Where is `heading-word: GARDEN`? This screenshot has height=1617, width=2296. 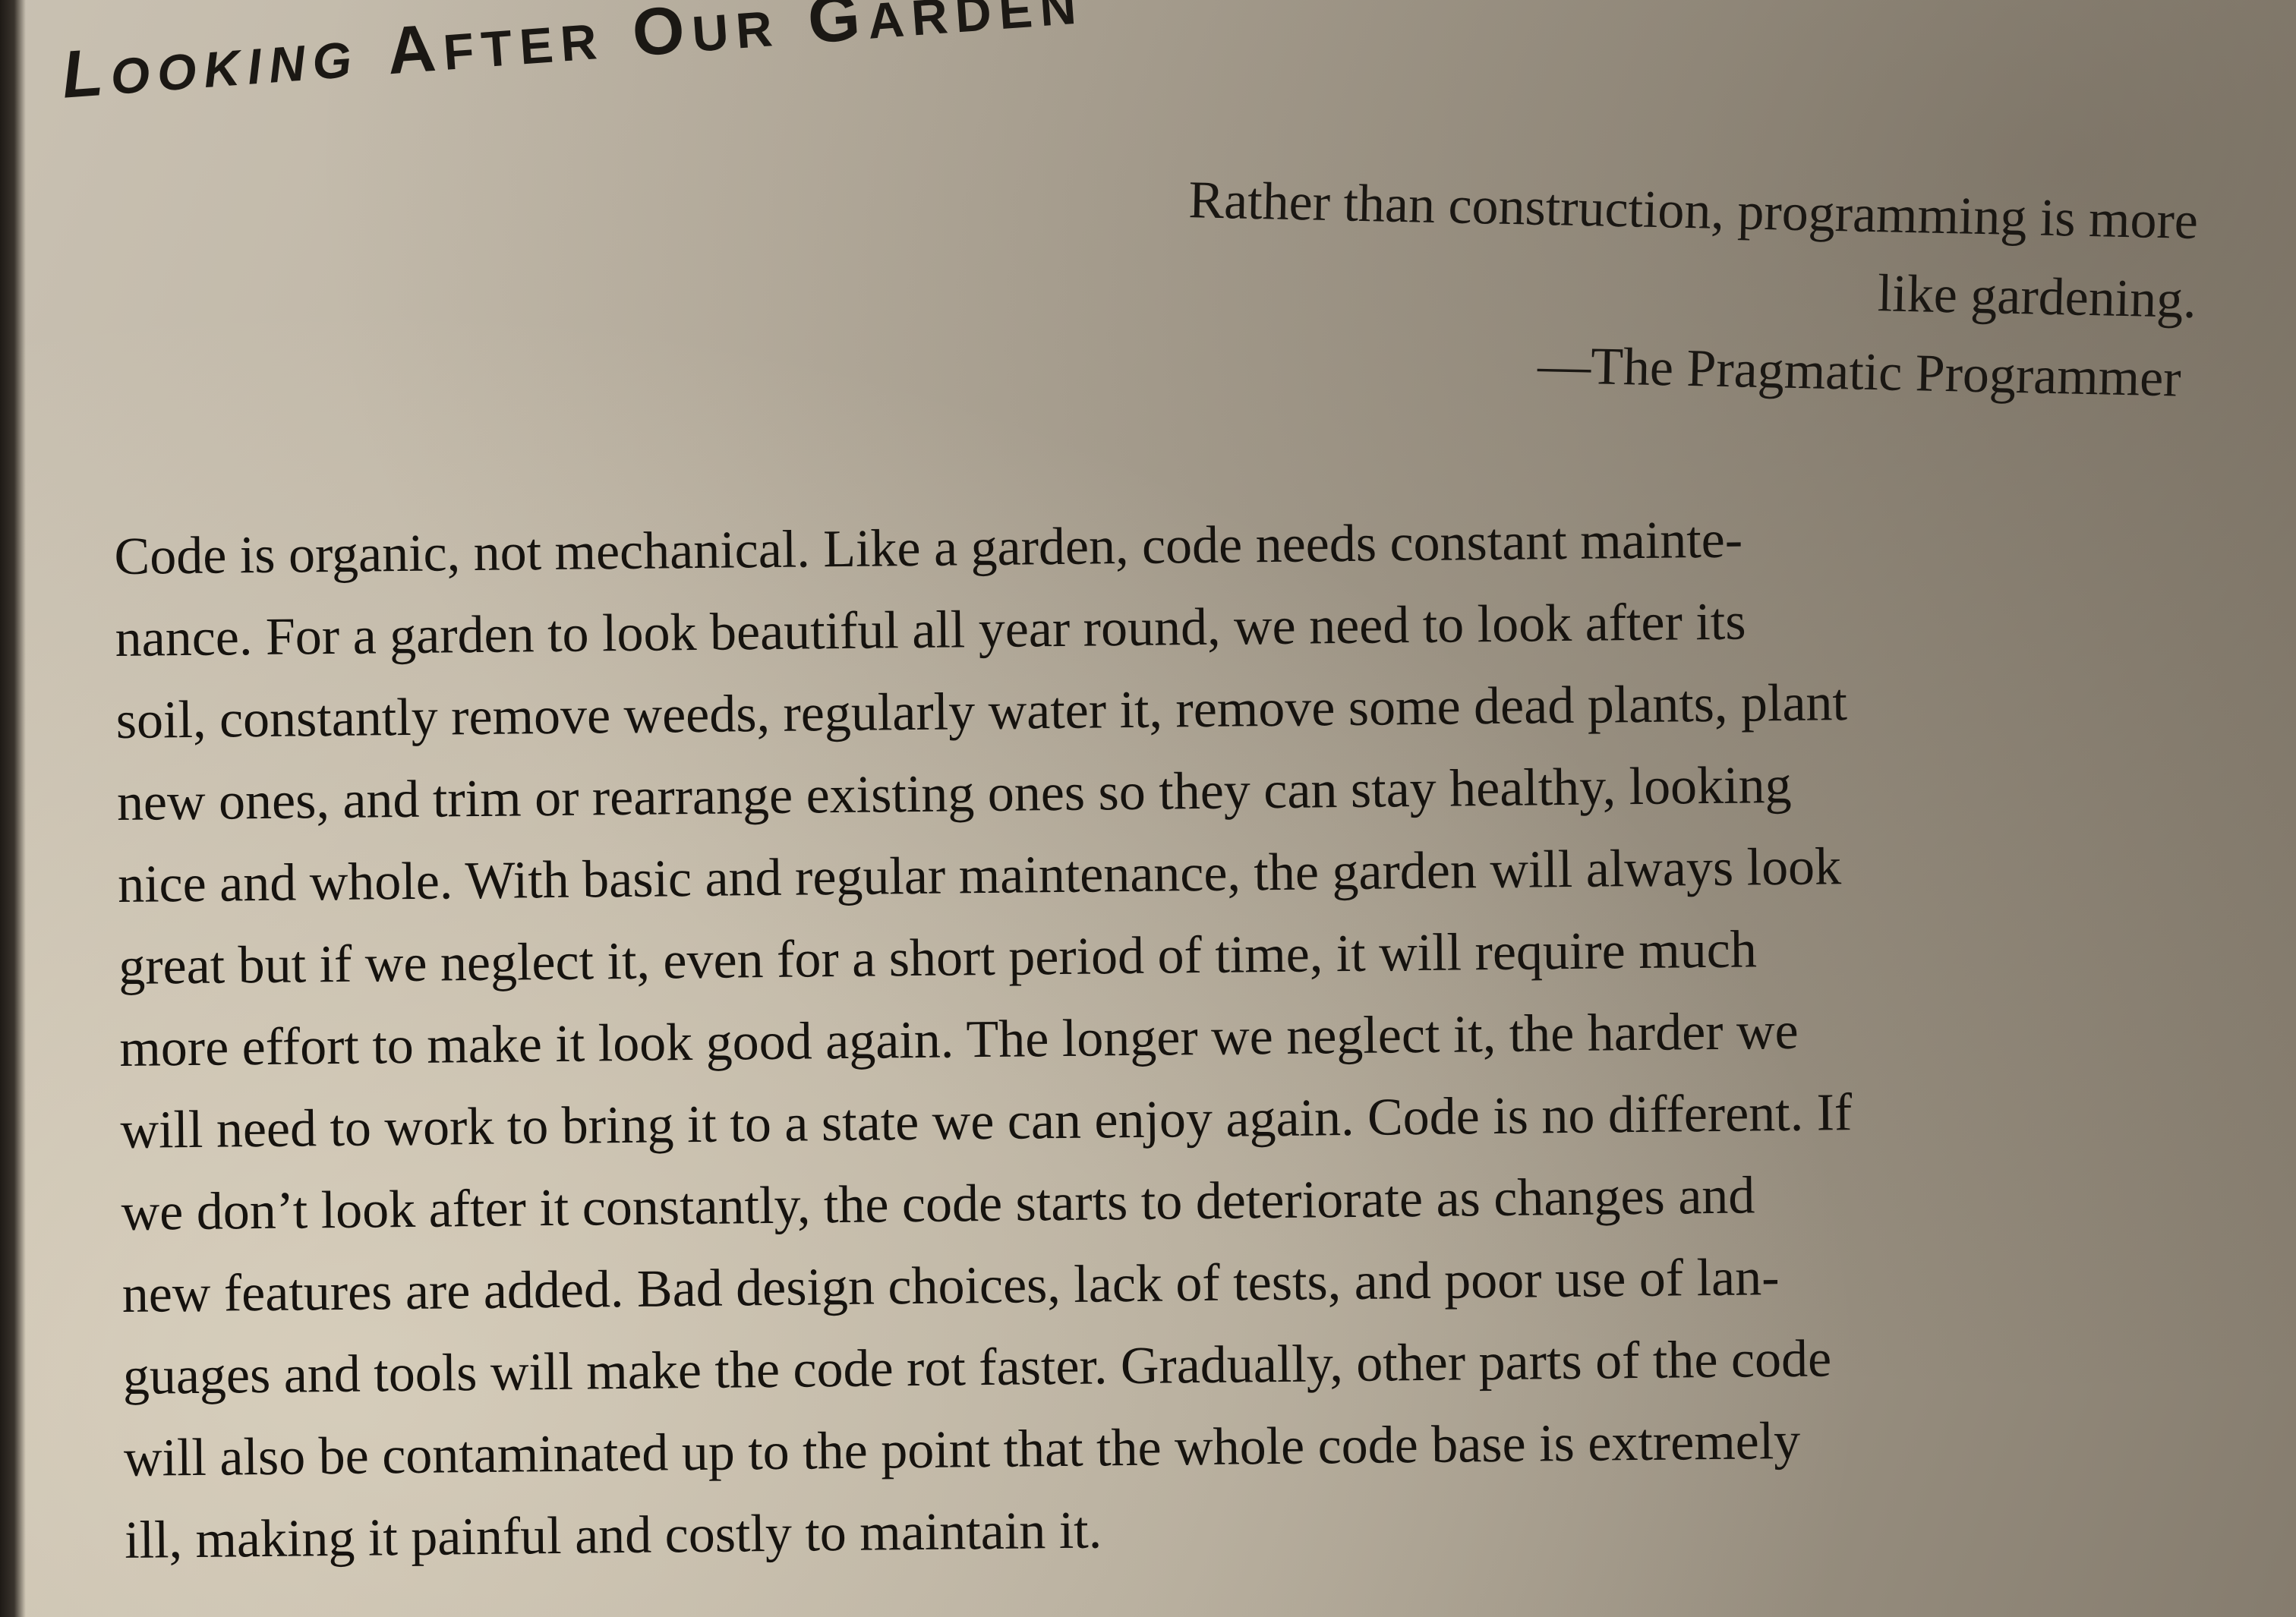
heading-word: GARDEN is located at coordinates (945, 29).